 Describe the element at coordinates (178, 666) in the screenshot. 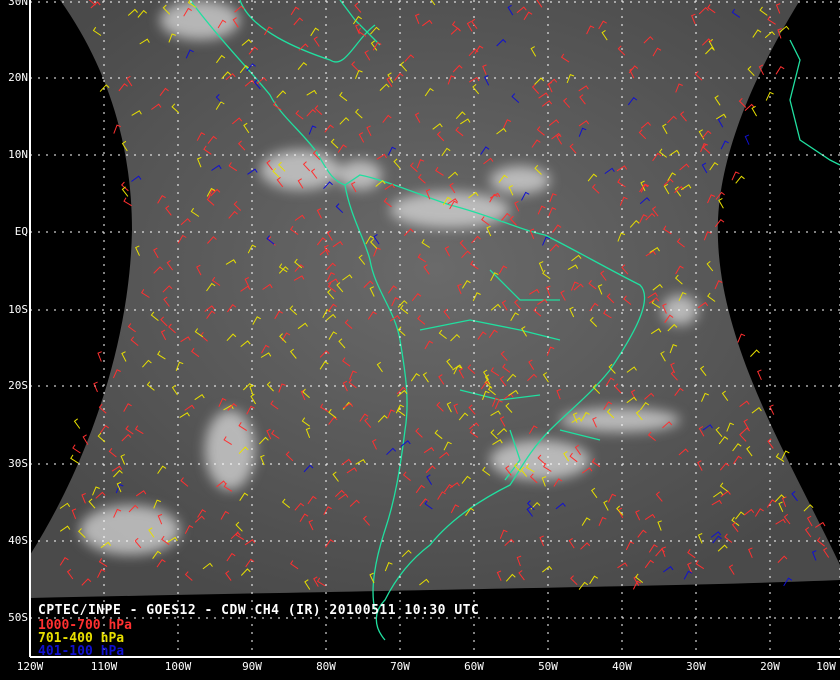

I see `longitude-label: 100W` at that location.